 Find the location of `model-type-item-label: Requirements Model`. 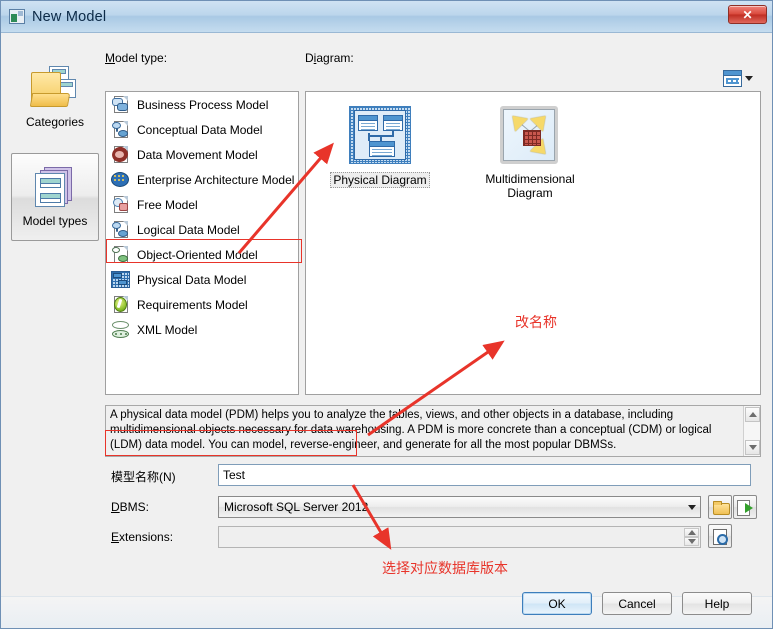

model-type-item-label: Requirements Model is located at coordinates (192, 304).